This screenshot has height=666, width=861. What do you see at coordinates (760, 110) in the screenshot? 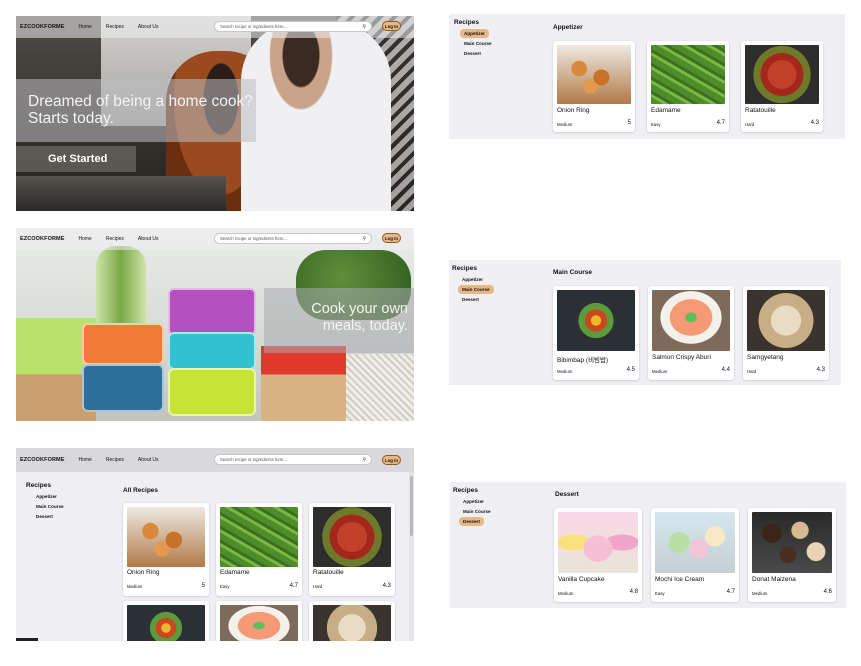
I see `recipe-name: Ratatouille` at bounding box center [760, 110].